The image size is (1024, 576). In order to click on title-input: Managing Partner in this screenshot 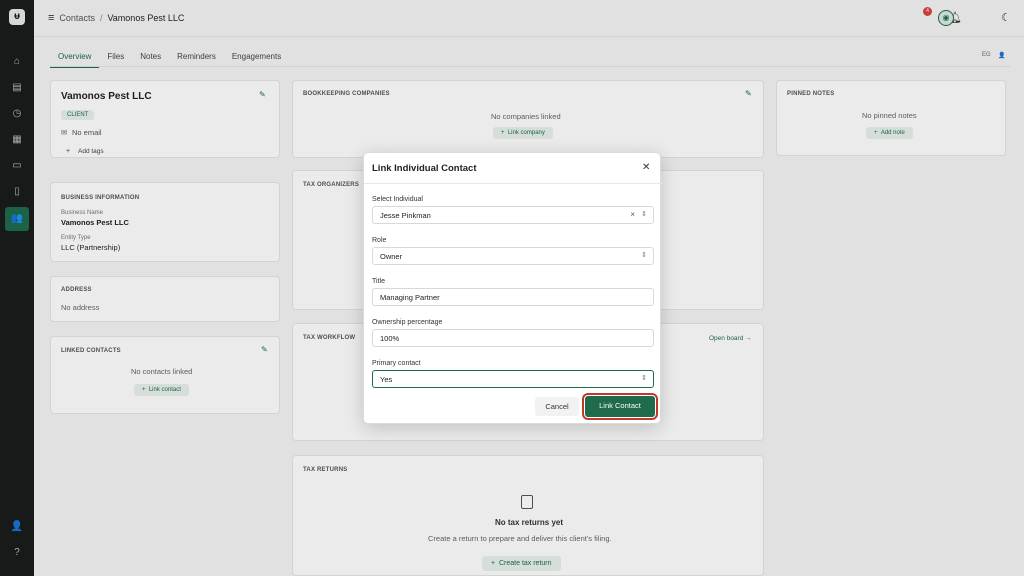, I will do `click(513, 297)`.